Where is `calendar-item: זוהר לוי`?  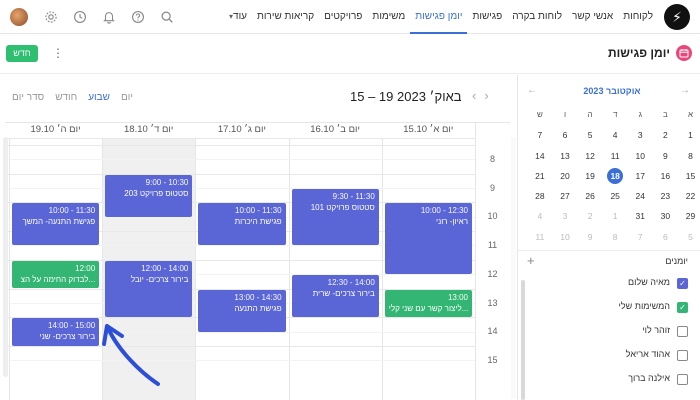 calendar-item: זוהר לוי is located at coordinates (608, 333).